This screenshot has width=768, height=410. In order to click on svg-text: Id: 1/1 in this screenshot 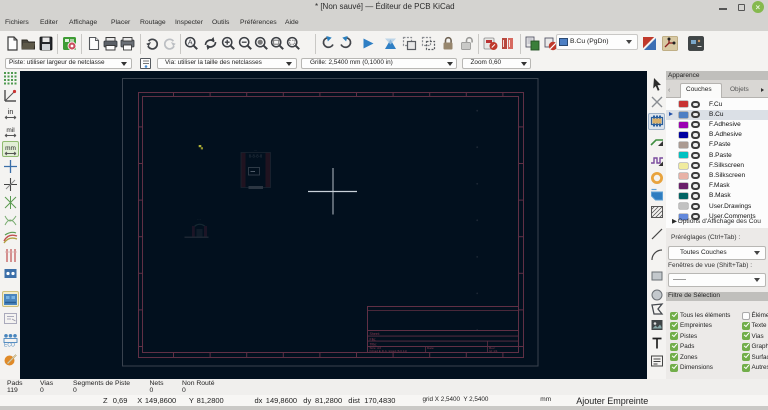, I will do `click(493, 351)`.